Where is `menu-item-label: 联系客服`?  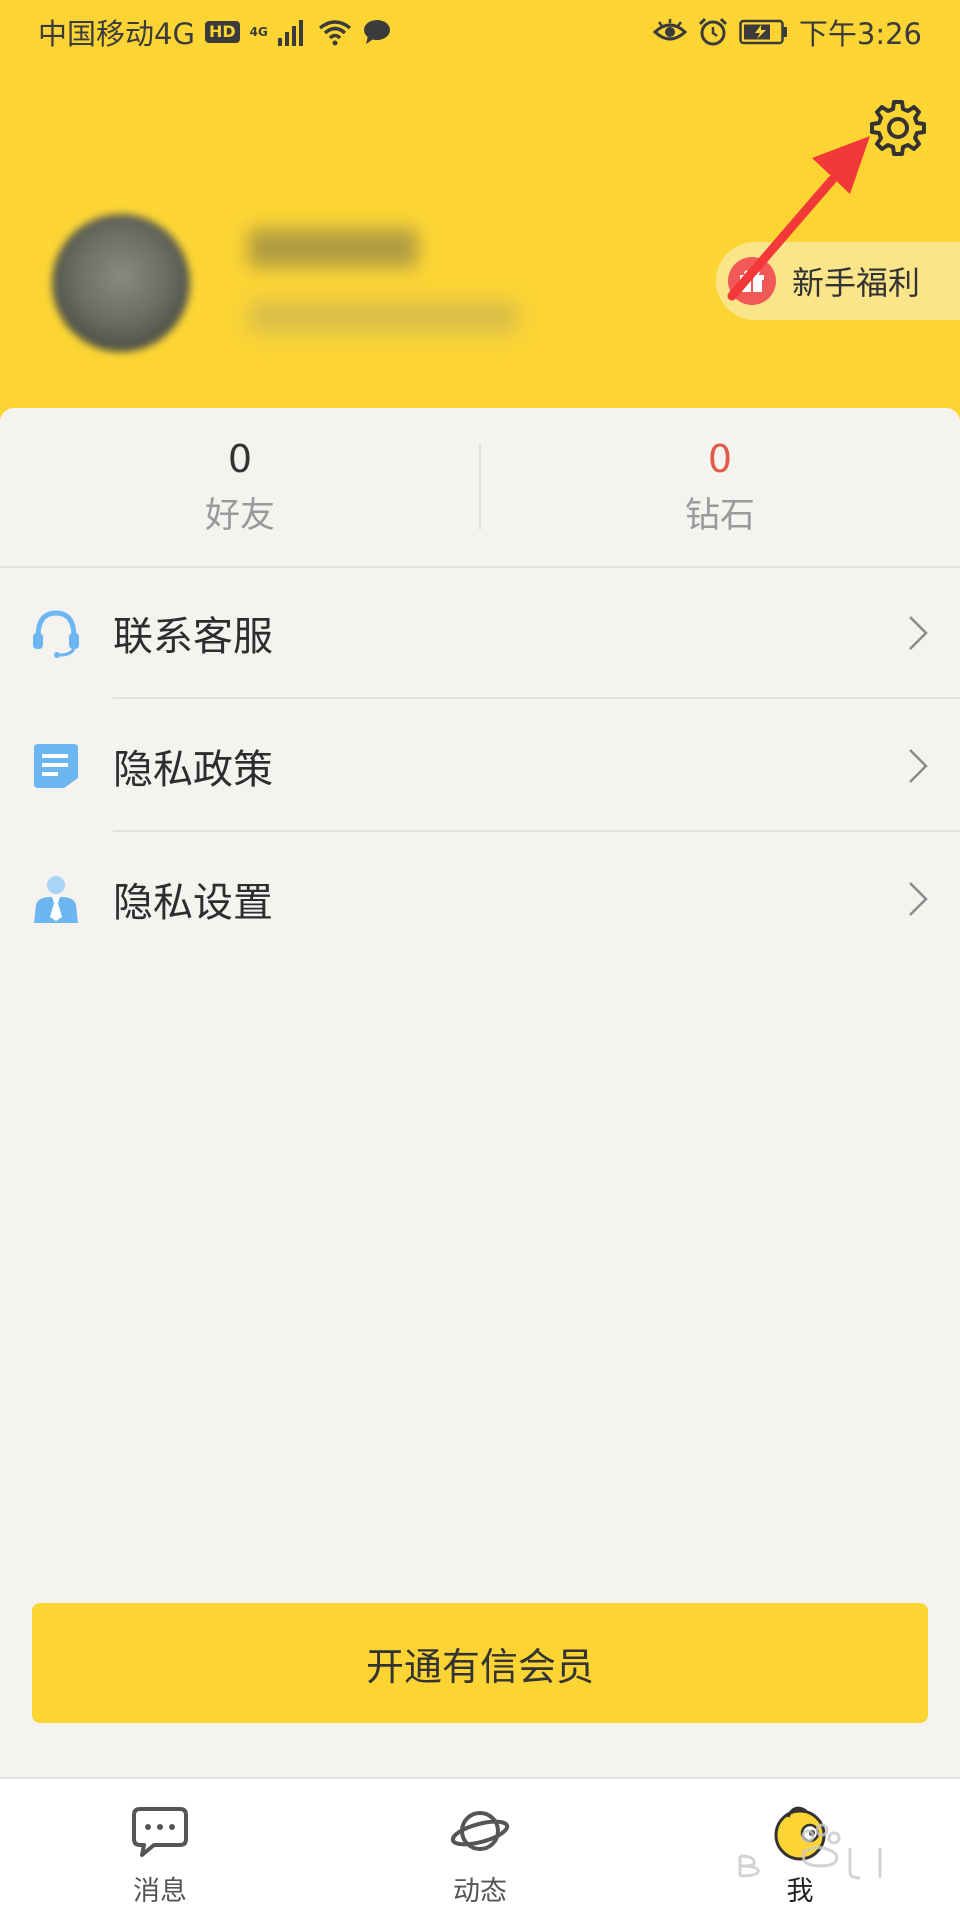
menu-item-label: 联系客服 is located at coordinates (193, 636).